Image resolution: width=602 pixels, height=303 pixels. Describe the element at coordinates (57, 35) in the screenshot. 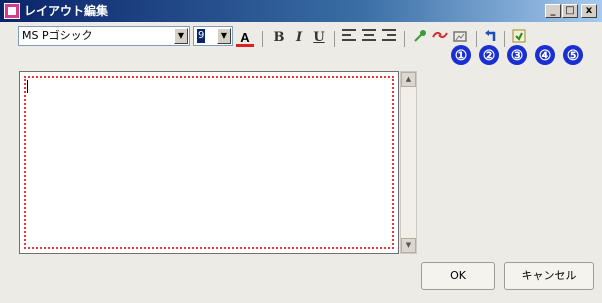

I see `font-name-value: MS Pゴシック` at that location.